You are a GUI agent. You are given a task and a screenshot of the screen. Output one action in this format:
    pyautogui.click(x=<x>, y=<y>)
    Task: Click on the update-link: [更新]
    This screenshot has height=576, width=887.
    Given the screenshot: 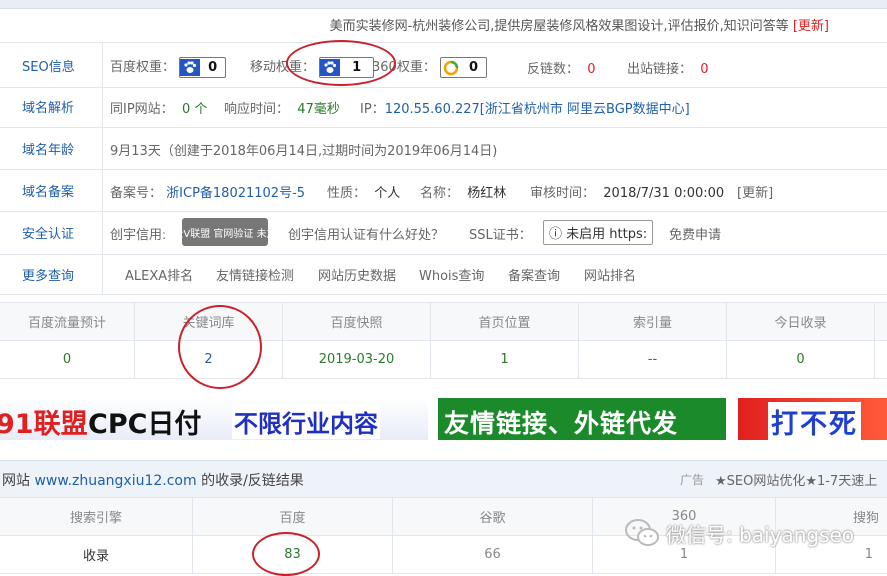 What is the action you would take?
    pyautogui.click(x=811, y=26)
    